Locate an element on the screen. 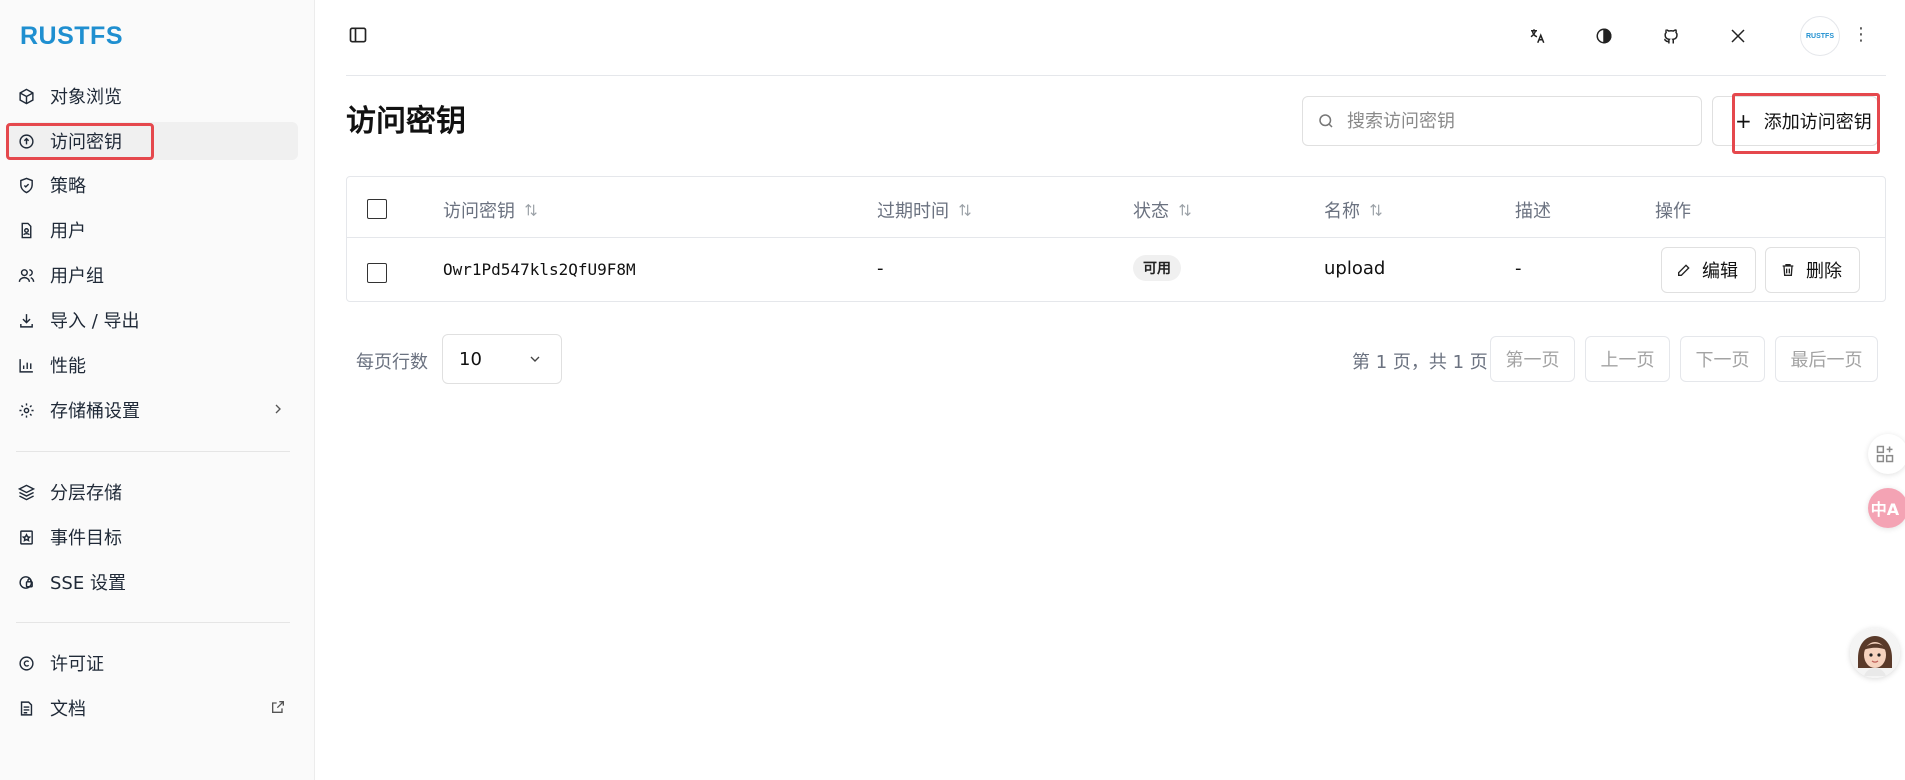 This screenshot has height=780, width=1905. add-access-key-button: + 添加访问密钥 is located at coordinates (1795, 121).